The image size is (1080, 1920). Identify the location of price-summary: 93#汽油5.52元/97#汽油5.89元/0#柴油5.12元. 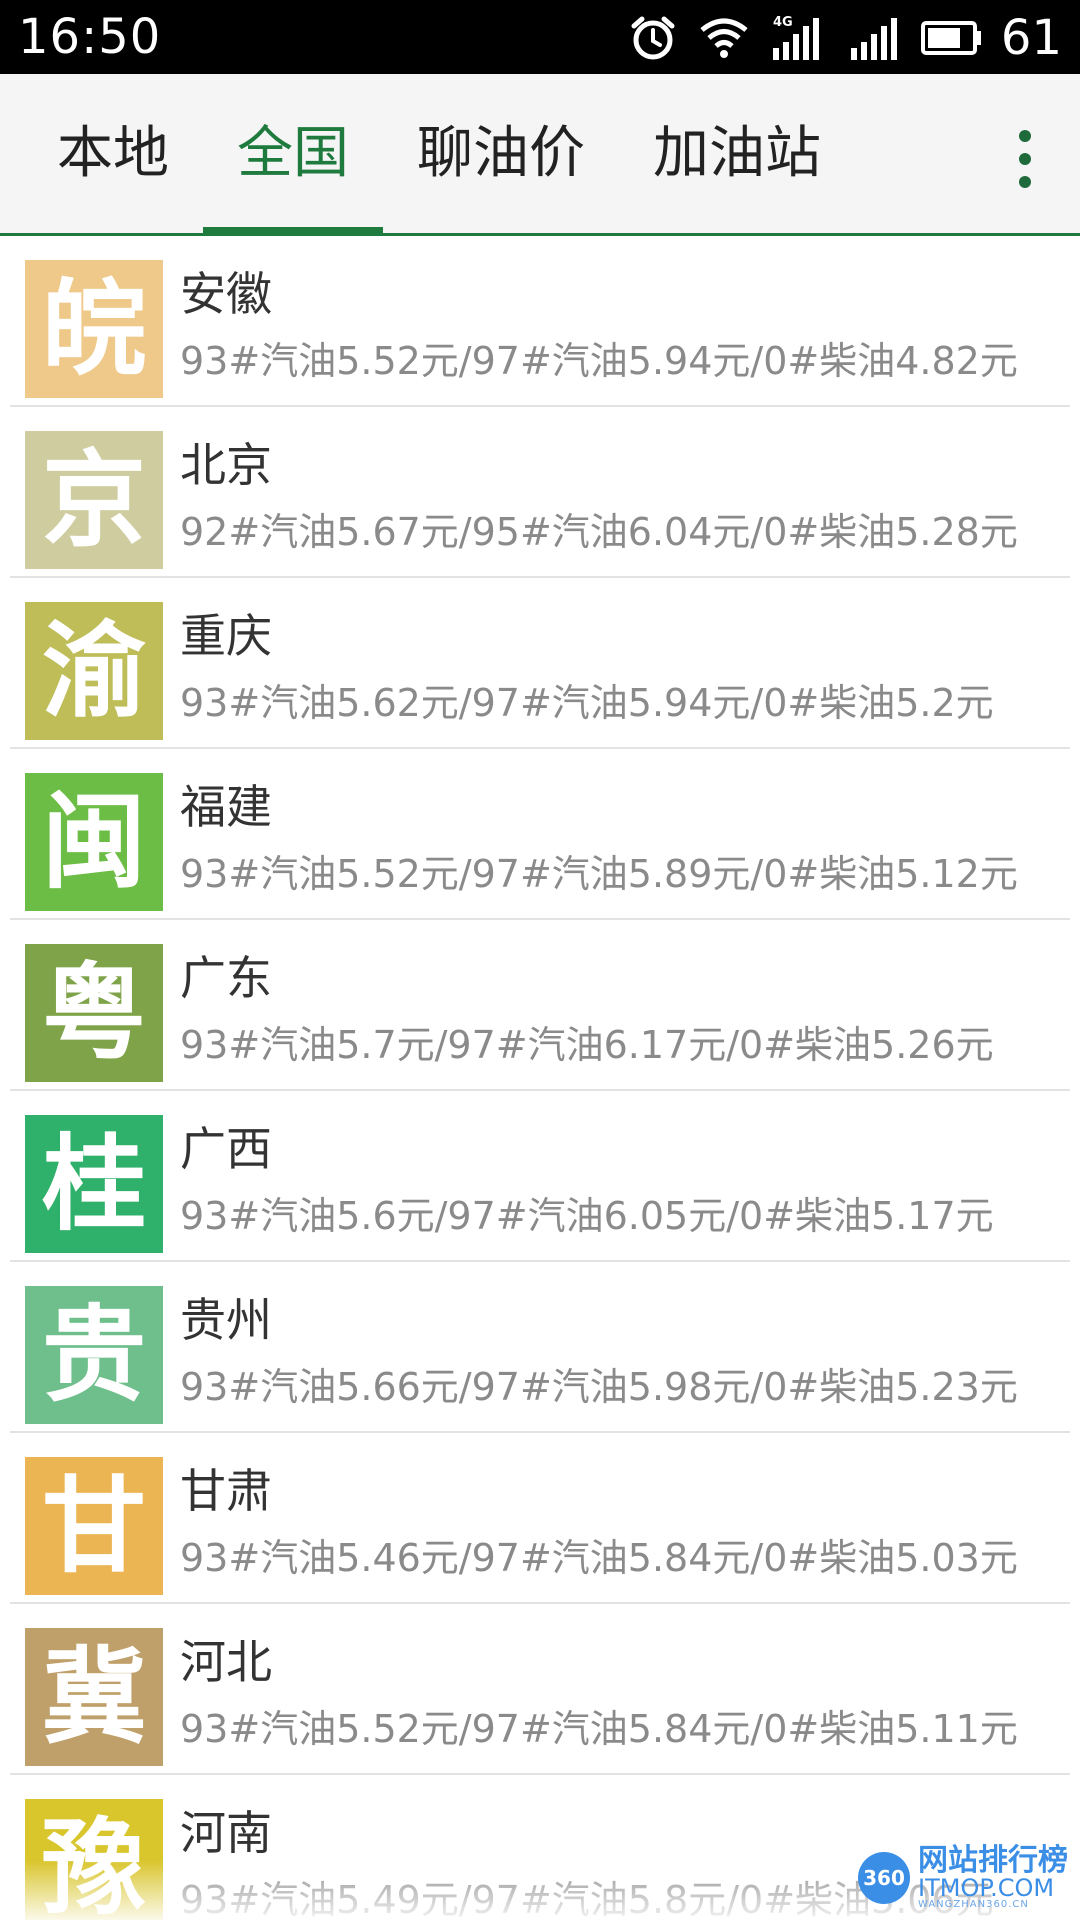
(599, 874).